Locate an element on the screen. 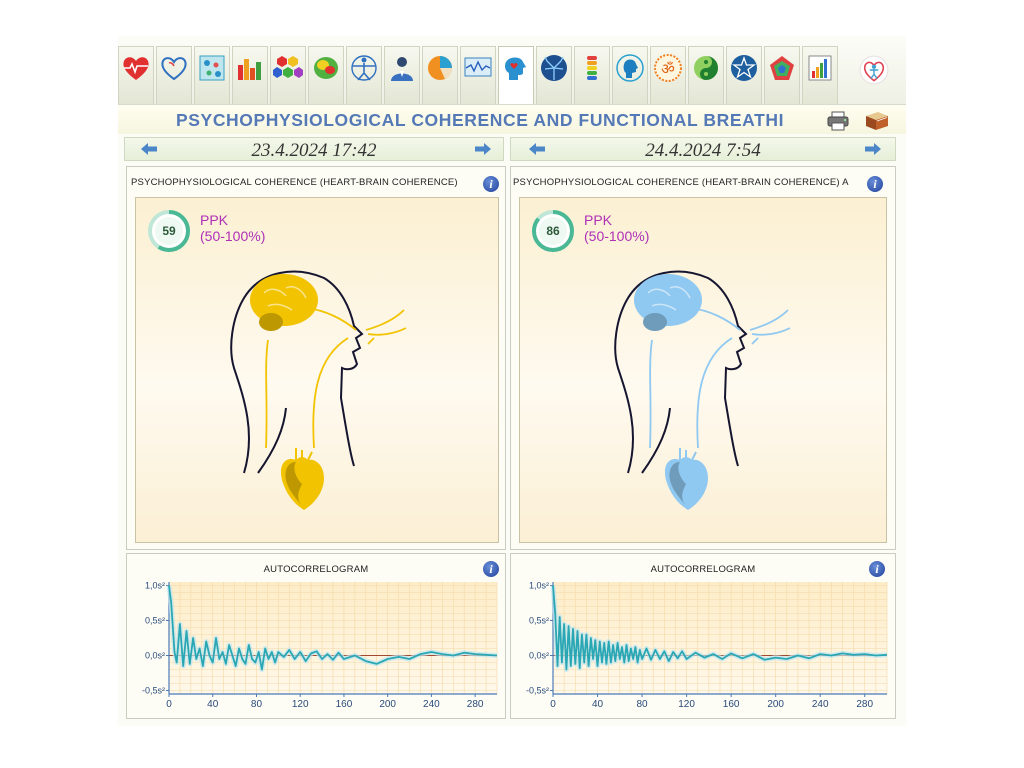 Image resolution: width=1024 pixels, height=768 pixels. heart-ecg-icon is located at coordinates (136, 68).